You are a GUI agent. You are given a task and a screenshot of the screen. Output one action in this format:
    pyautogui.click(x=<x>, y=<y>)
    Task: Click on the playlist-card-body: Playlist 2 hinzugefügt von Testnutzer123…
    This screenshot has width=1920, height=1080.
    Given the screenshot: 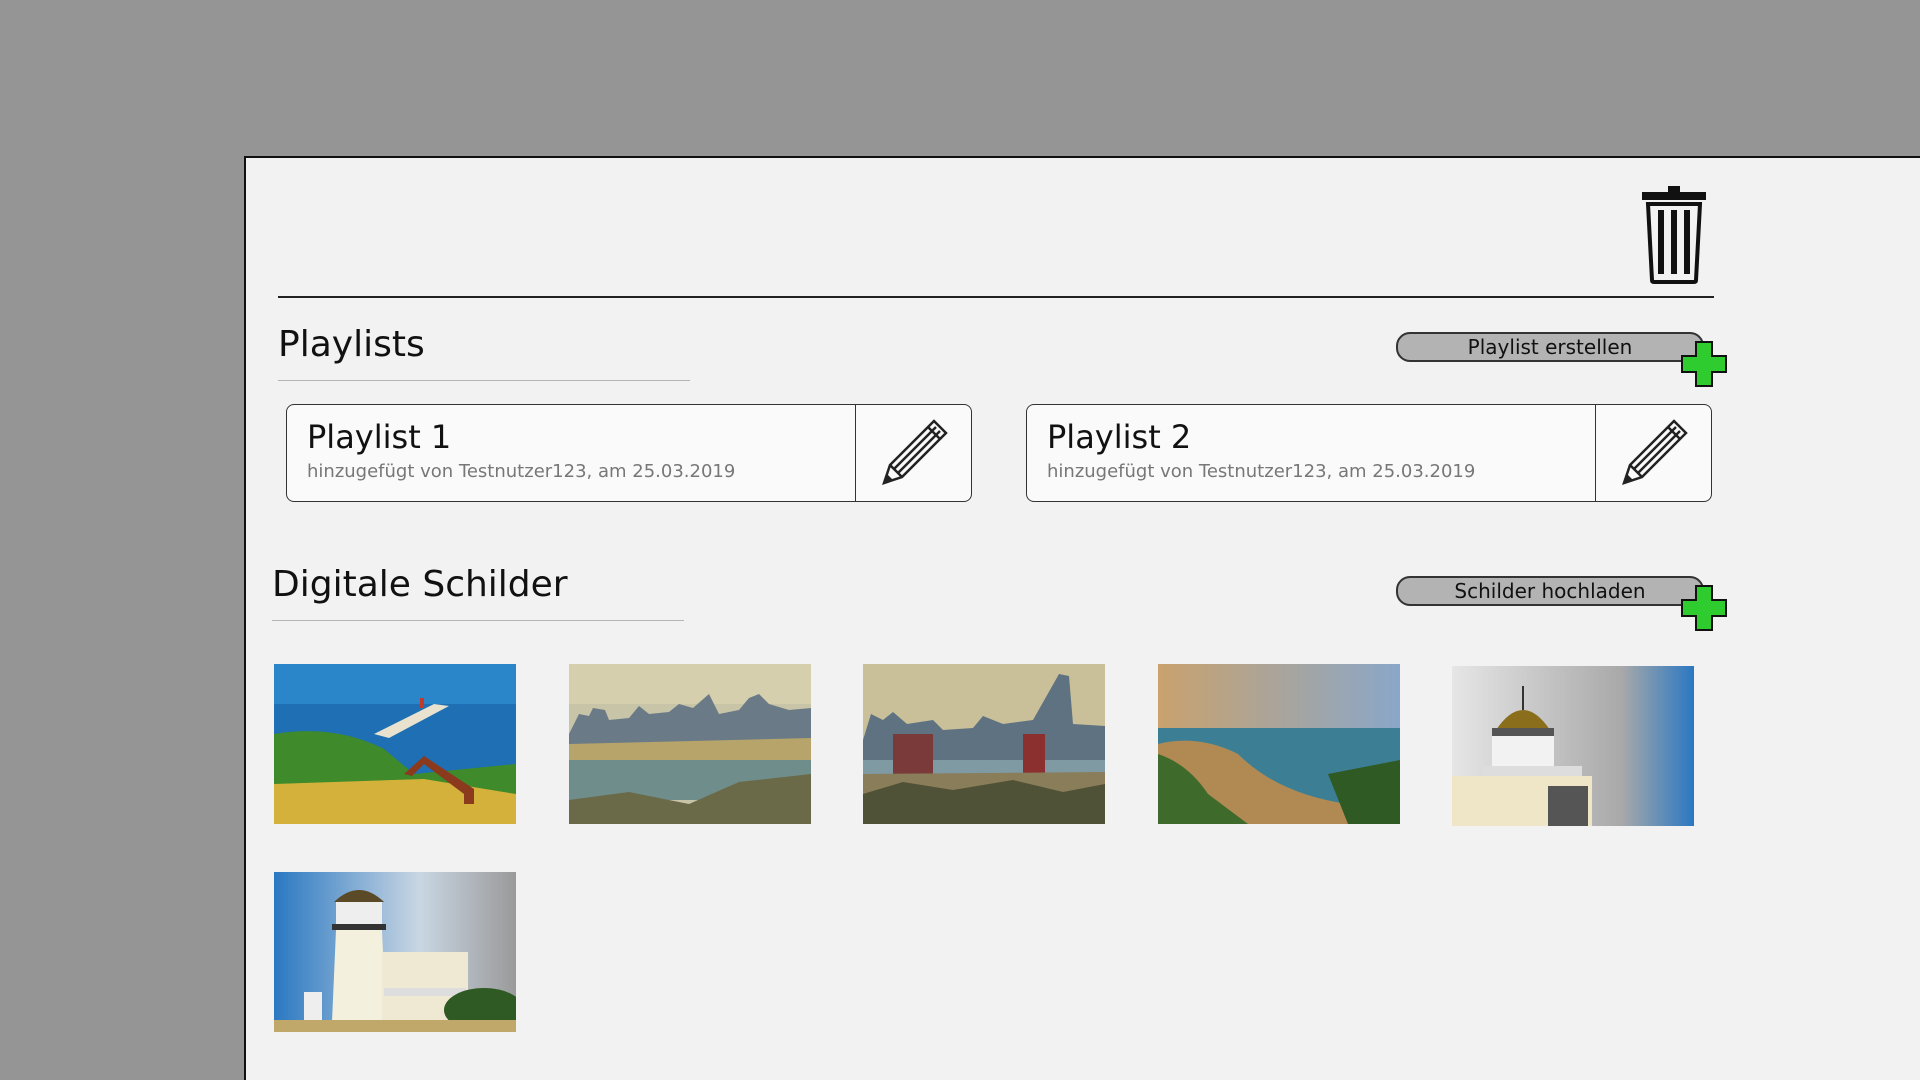 What is the action you would take?
    pyautogui.click(x=1311, y=453)
    